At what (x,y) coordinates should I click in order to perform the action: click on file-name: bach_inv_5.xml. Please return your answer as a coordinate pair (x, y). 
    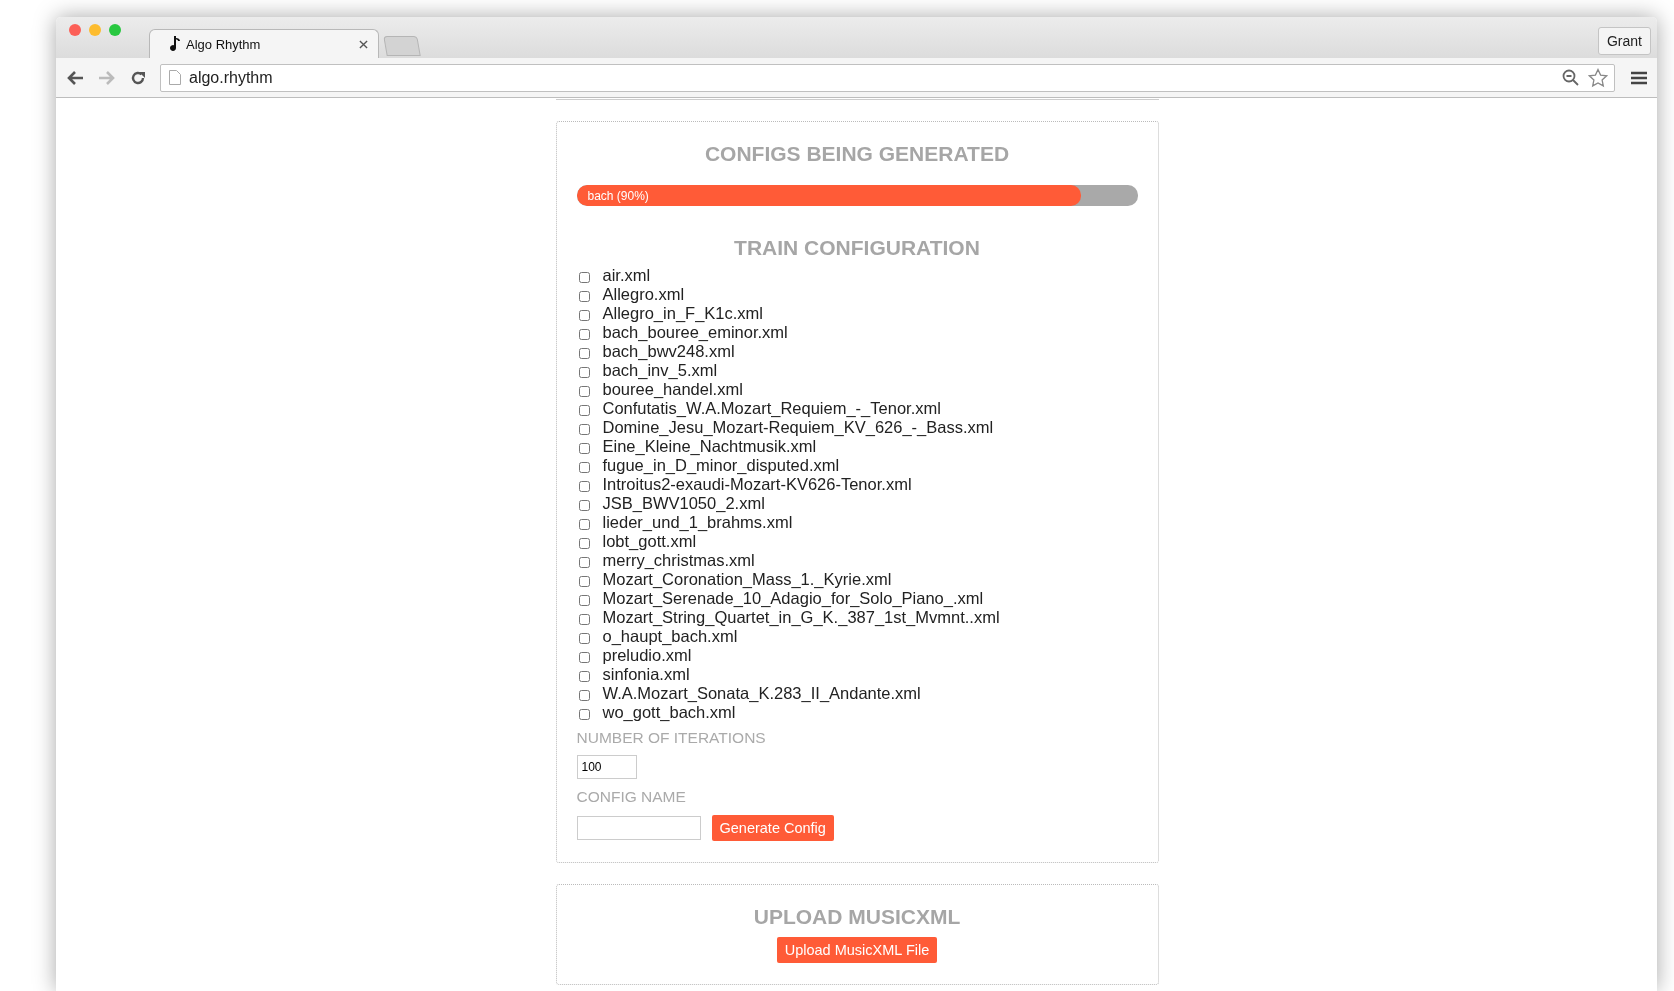
    Looking at the image, I should click on (660, 370).